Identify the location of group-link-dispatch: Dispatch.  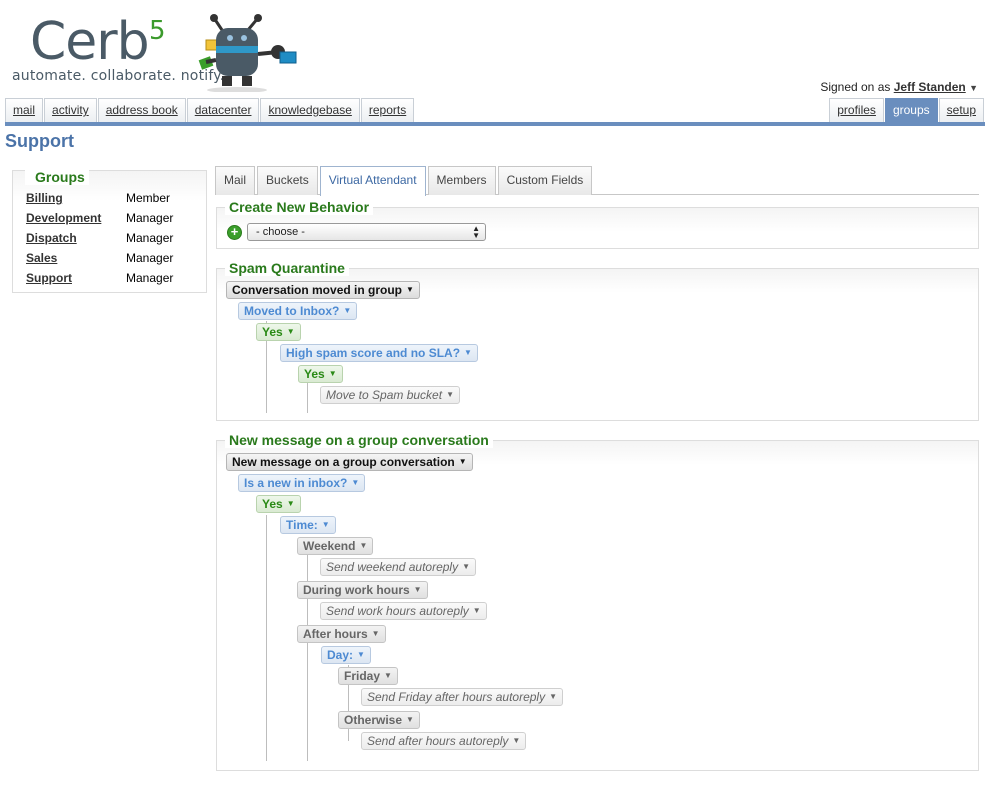
(76, 239).